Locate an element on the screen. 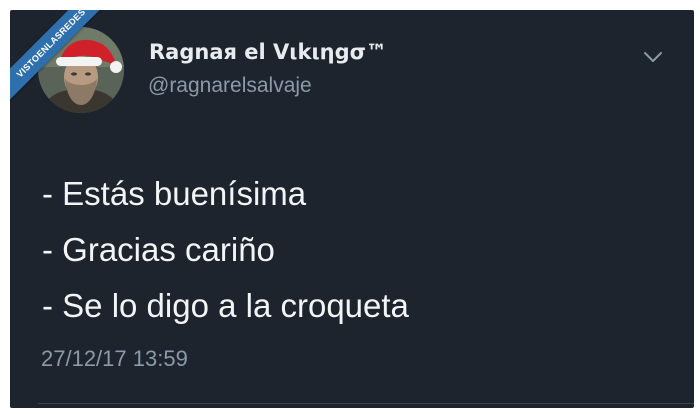 The height and width of the screenshot is (414, 700). tweet-line: - Se lo digo a la croqueta is located at coordinates (225, 305).